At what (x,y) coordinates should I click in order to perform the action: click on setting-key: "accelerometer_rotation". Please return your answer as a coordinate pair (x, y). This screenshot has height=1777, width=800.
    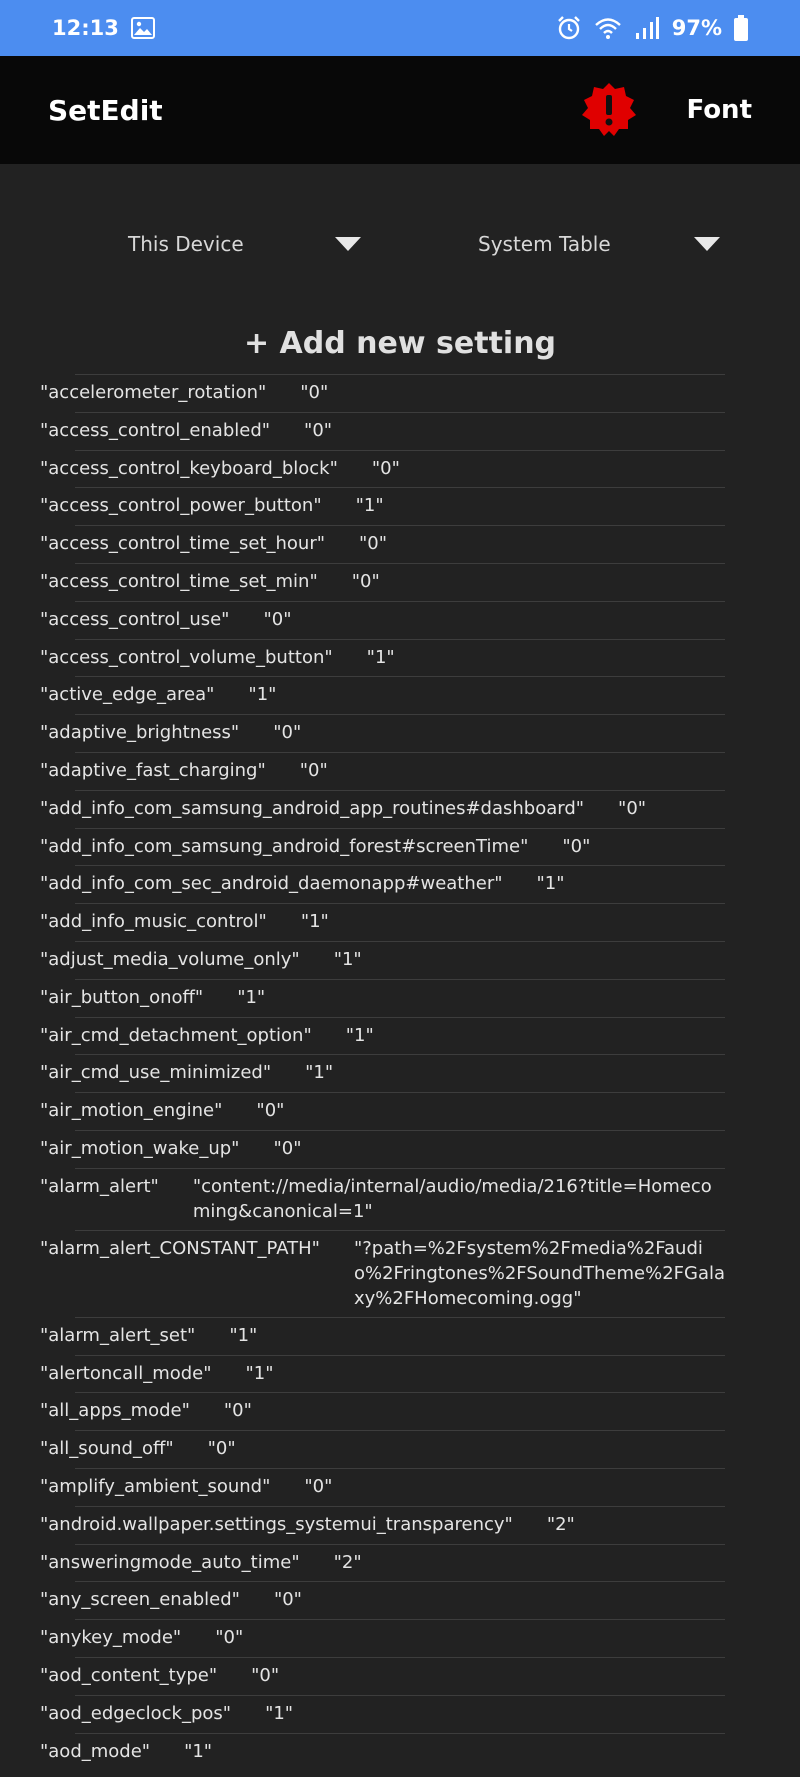
    Looking at the image, I should click on (153, 392).